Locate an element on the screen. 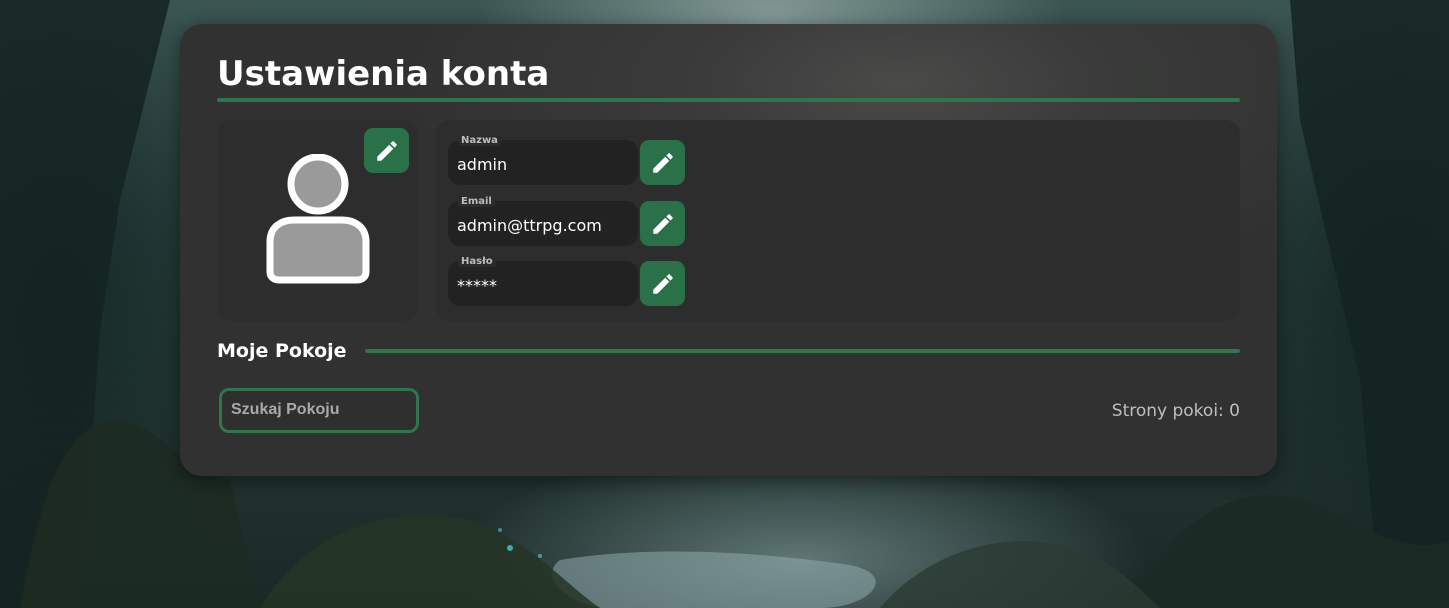 The width and height of the screenshot is (1449, 608). user-silhouette-icon is located at coordinates (318, 219).